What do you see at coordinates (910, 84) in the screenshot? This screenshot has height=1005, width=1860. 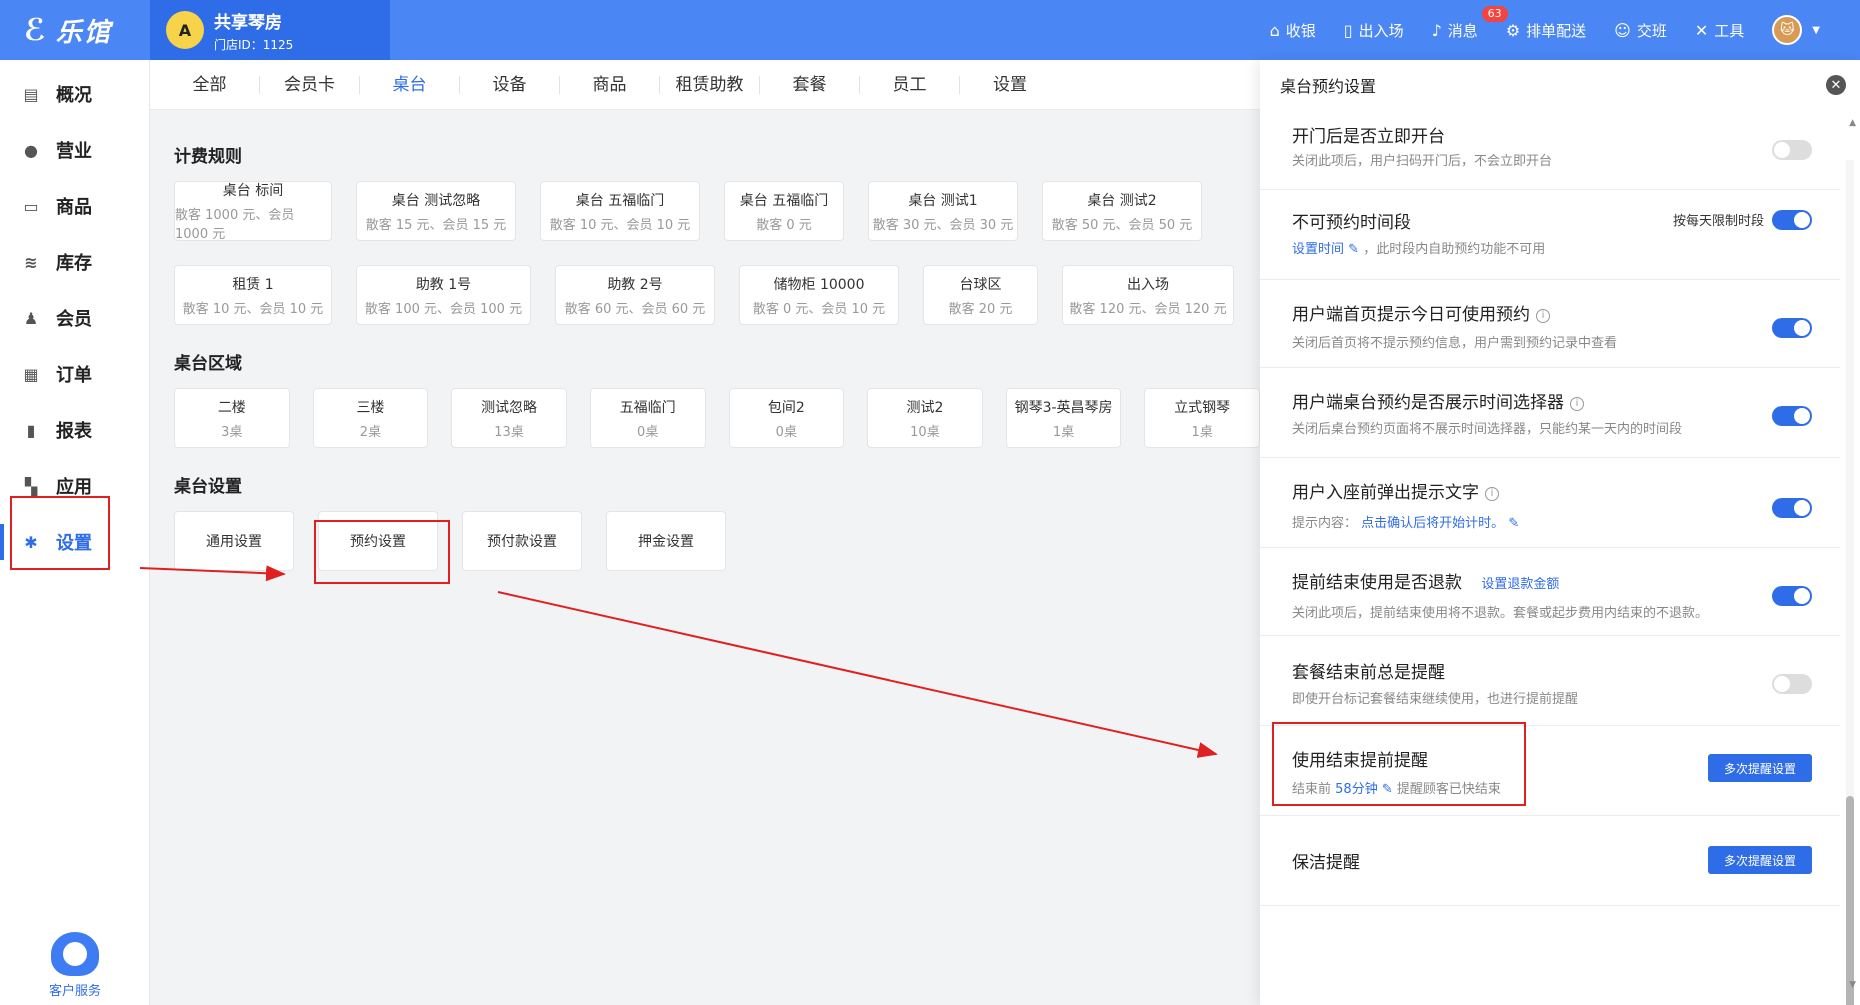 I see `tab-staff: 员工` at bounding box center [910, 84].